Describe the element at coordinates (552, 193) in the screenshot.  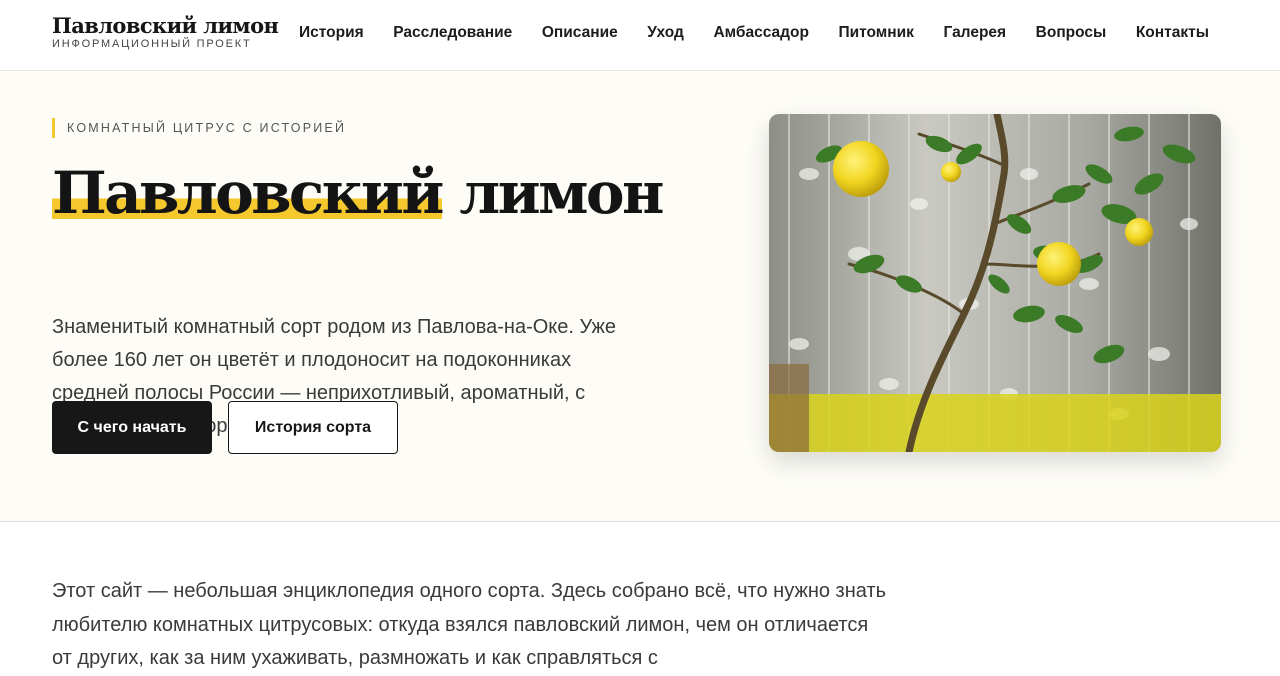
I see `hero-title-rest: лимон` at that location.